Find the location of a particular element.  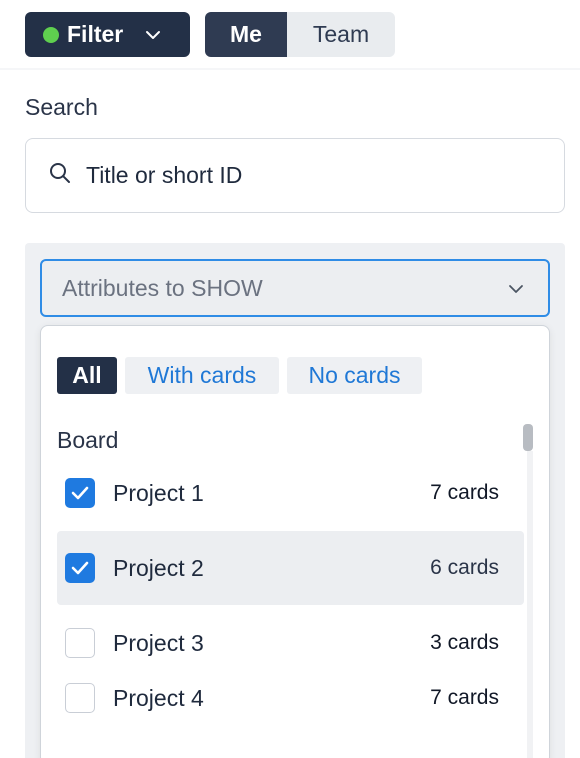

top-bar: Filter Me Team is located at coordinates (290, 35).